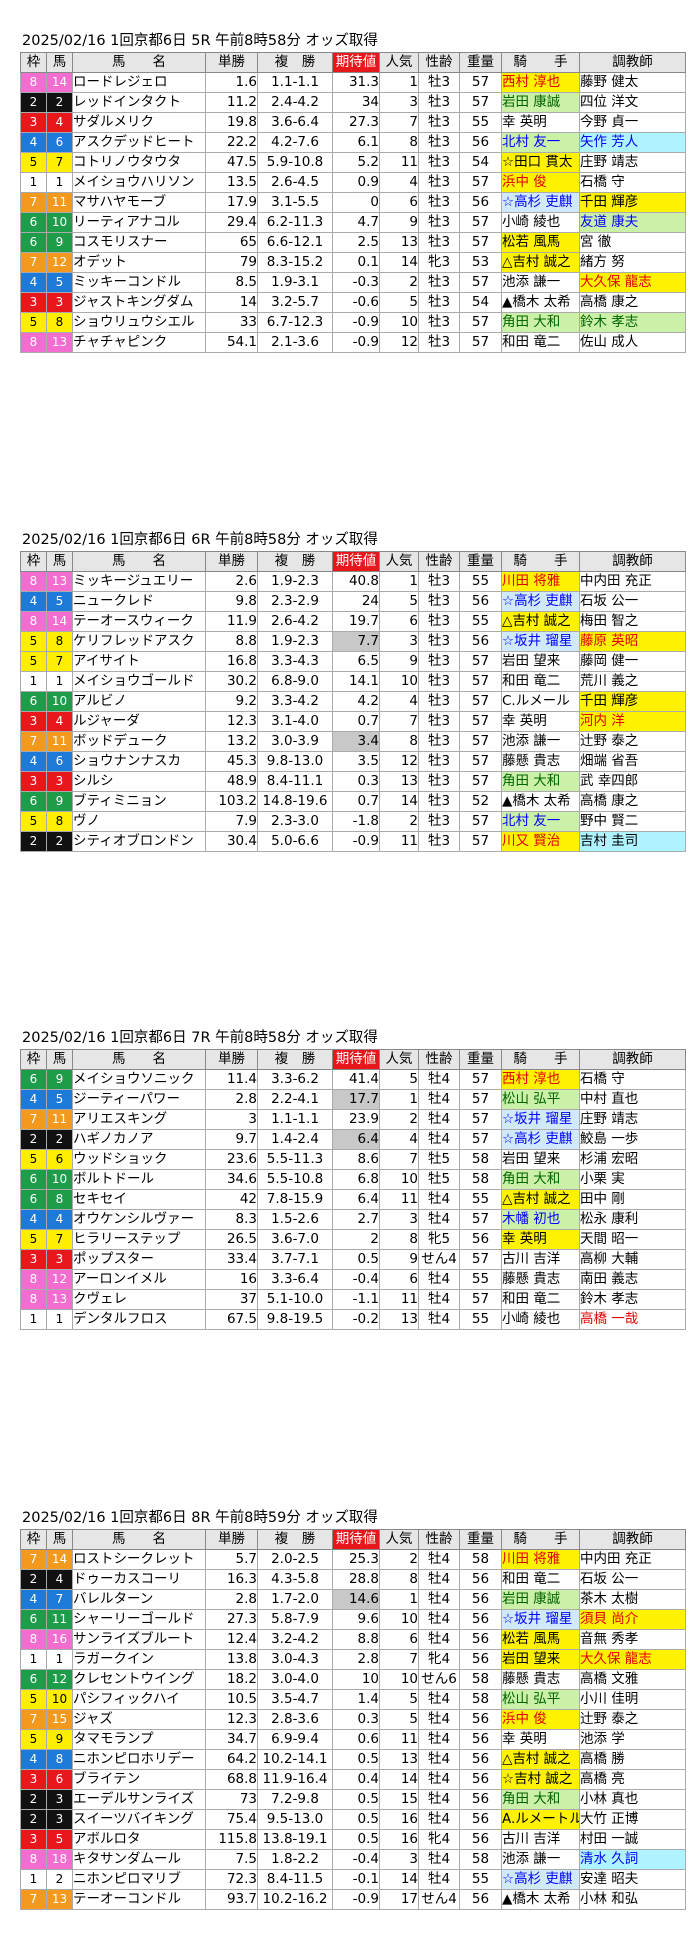  I want to click on horse-name-cell: クヴェレ, so click(139, 1299).